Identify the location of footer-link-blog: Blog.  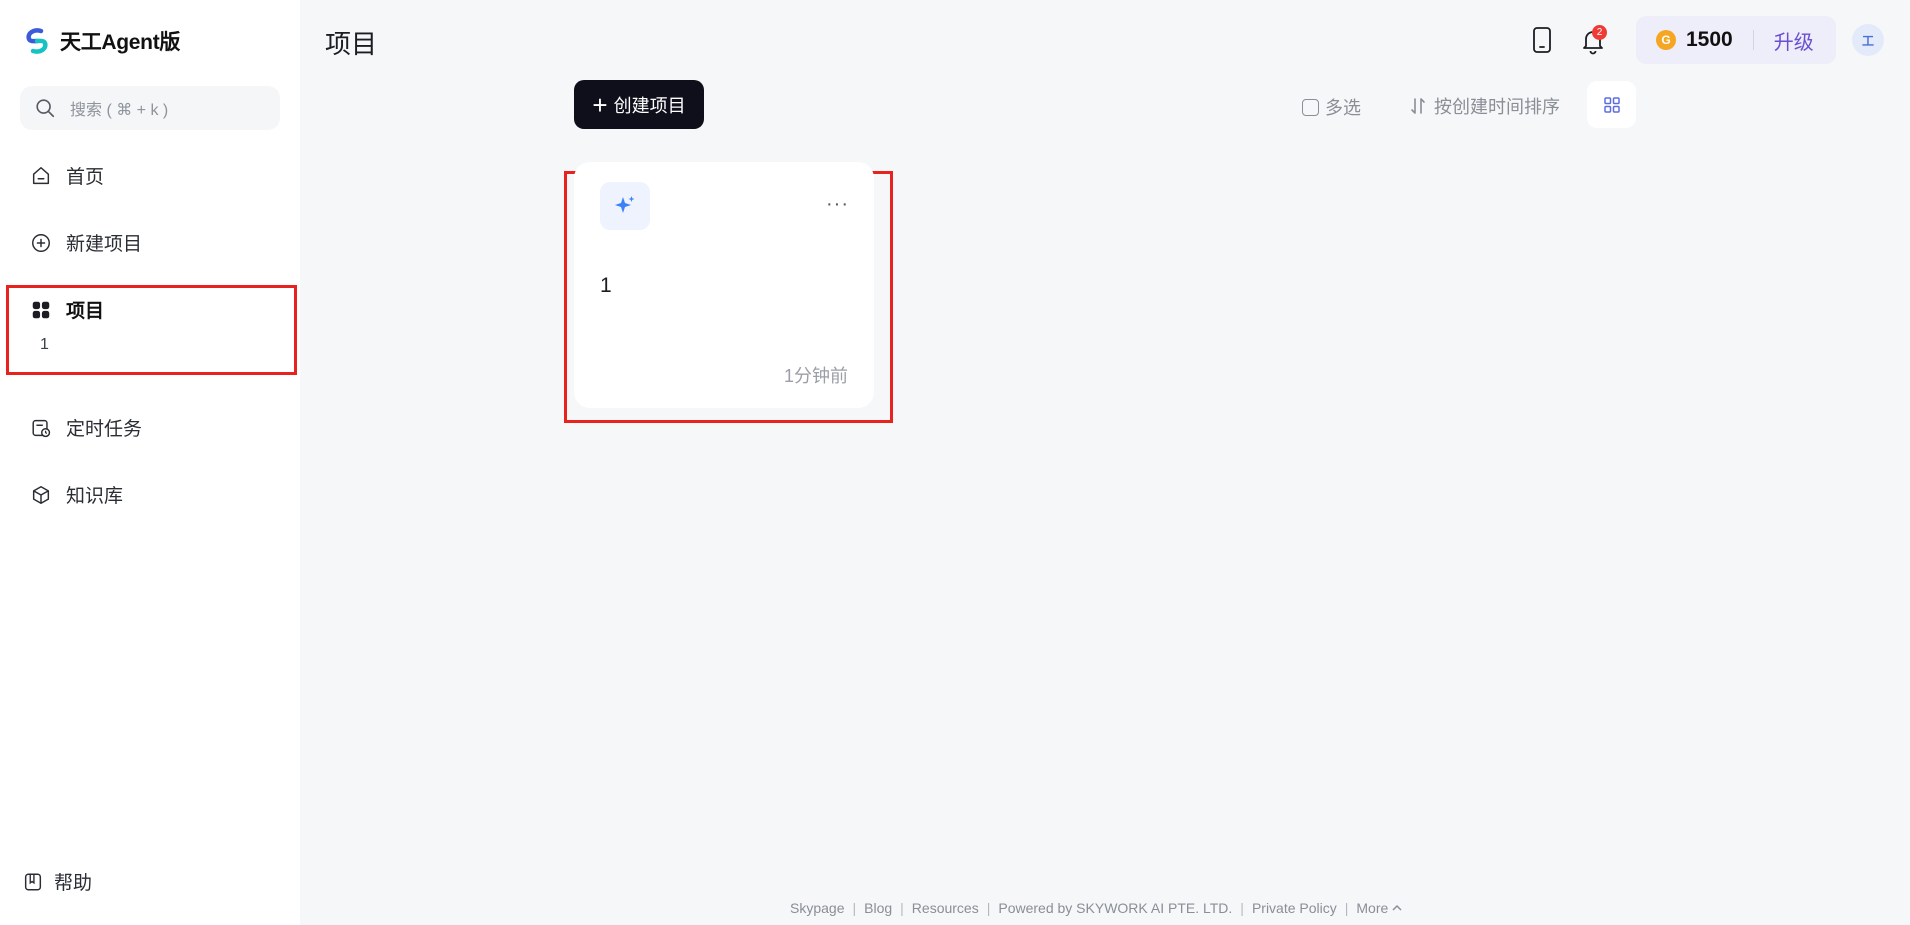
(878, 908).